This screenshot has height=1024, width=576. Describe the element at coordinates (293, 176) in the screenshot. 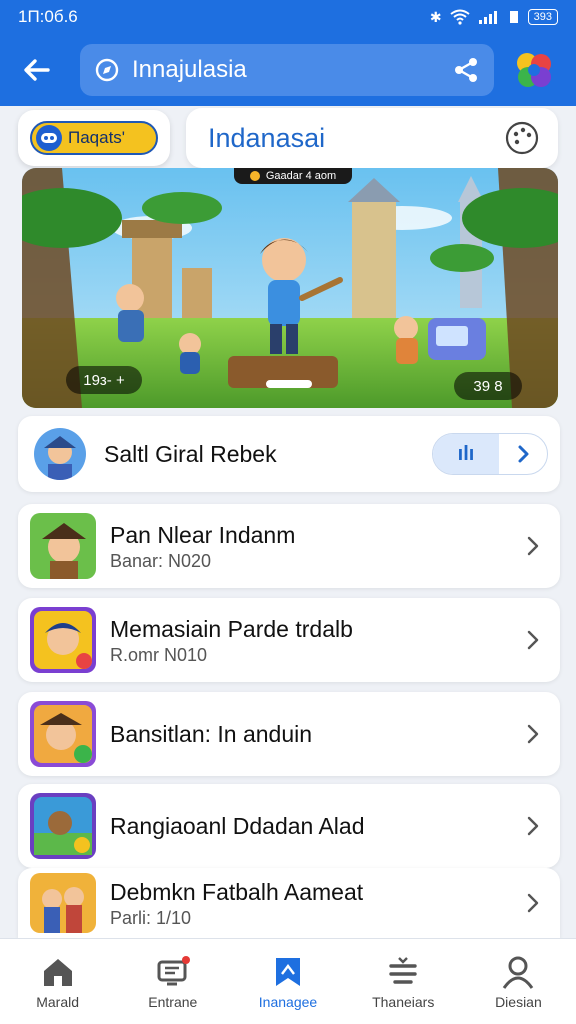

I see `banner-top-label: Gaadar 4 aom` at that location.